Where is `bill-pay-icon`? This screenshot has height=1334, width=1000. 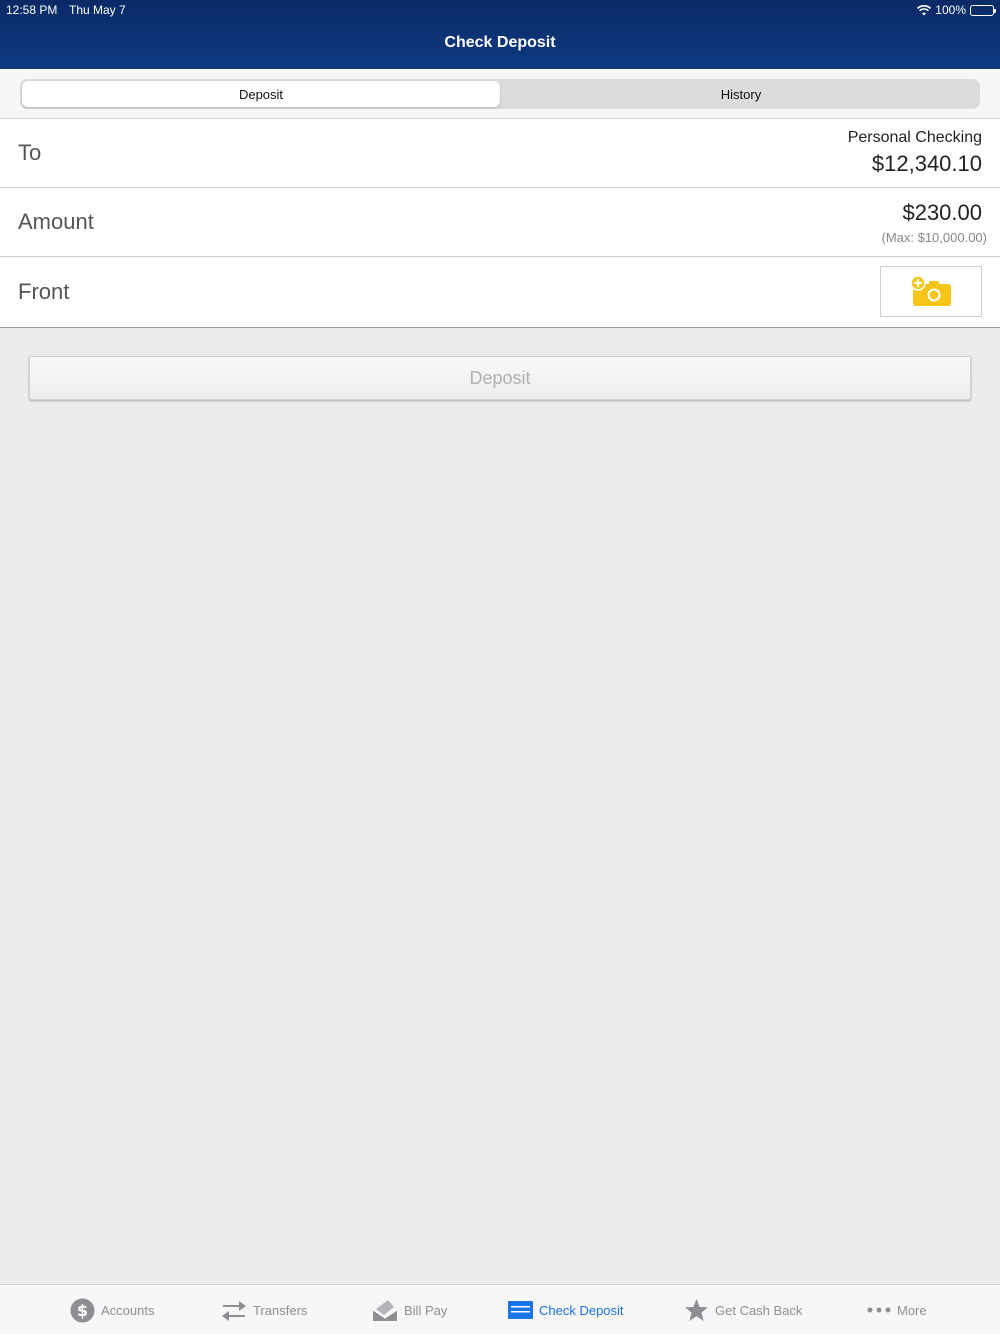 bill-pay-icon is located at coordinates (385, 1310).